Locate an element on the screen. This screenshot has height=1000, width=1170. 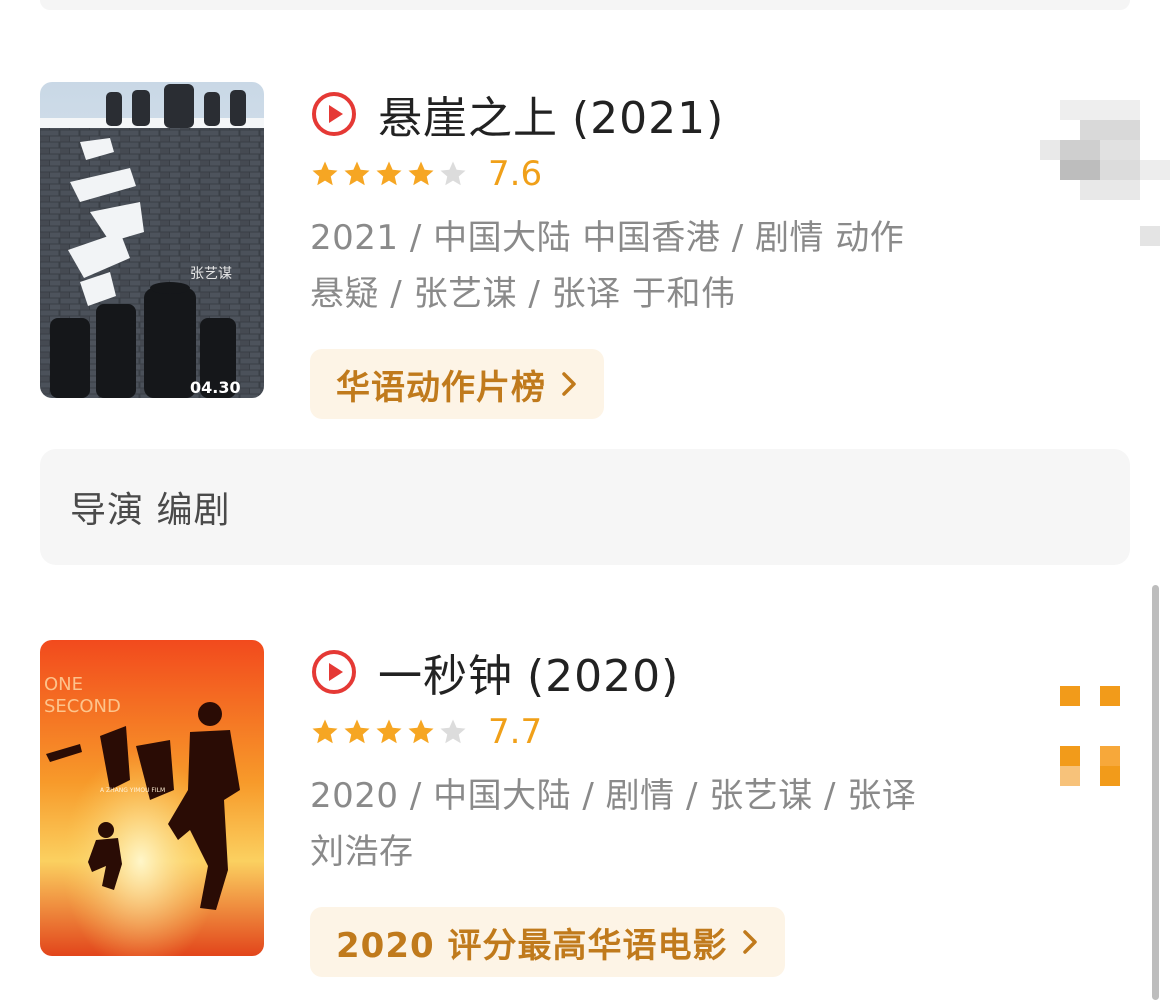
movie-meta: 2020 / 中国大陆 / 剧情 / 张艺谋 / 张译 刘浩存 is located at coordinates (613, 824).